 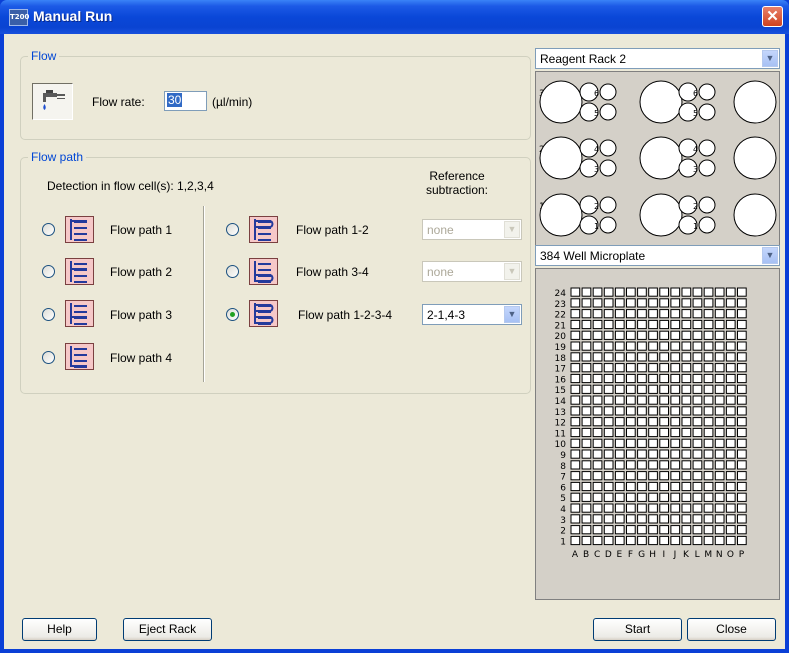 What do you see at coordinates (167, 629) in the screenshot?
I see `eject-rack-button: Eject Rack` at bounding box center [167, 629].